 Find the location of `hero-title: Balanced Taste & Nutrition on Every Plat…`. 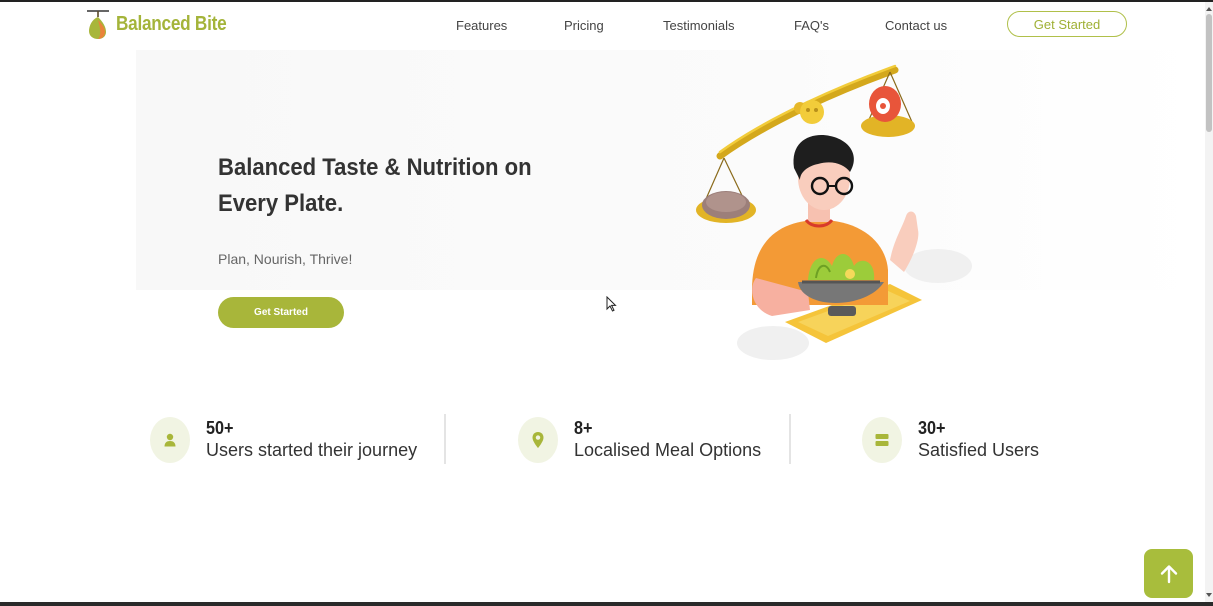

hero-title: Balanced Taste & Nutrition on Every Plat… is located at coordinates (375, 185).